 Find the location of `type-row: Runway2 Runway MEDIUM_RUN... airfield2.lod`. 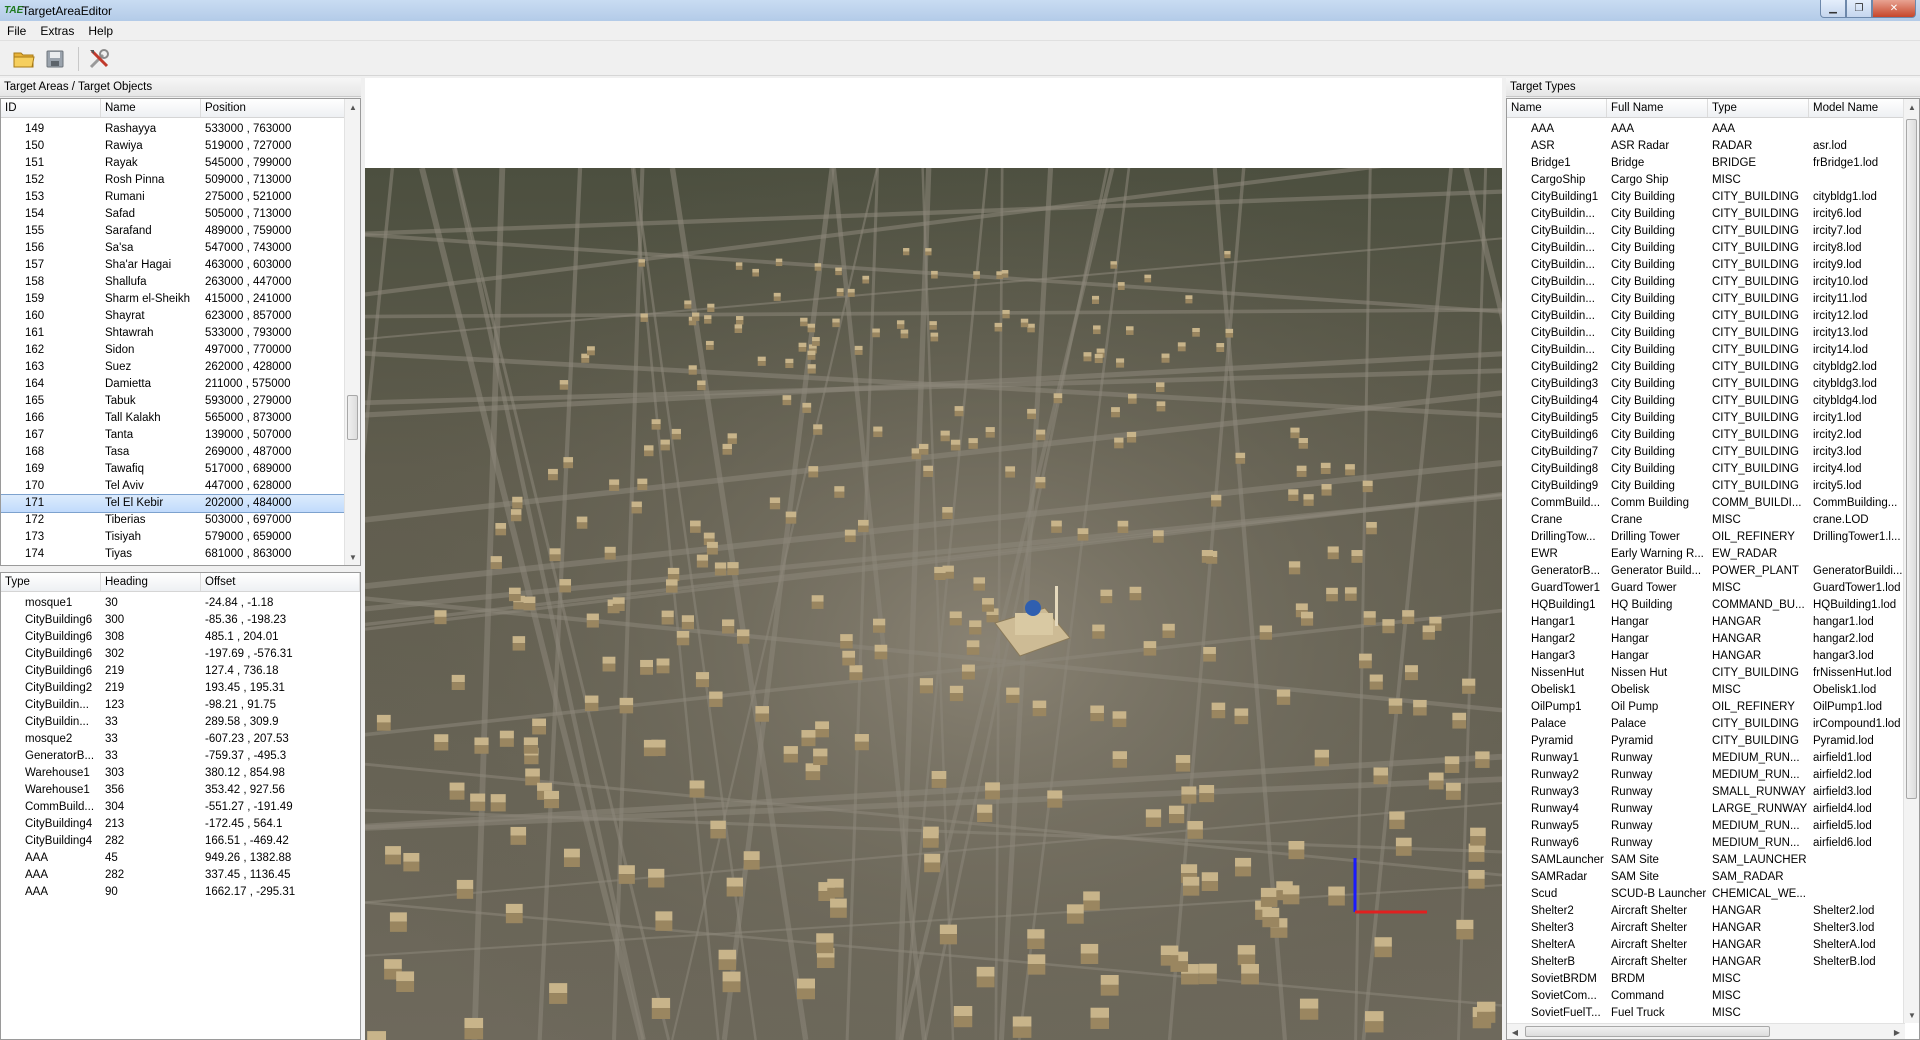

type-row: Runway2 Runway MEDIUM_RUN... airfield2.lod is located at coordinates (1706, 775).